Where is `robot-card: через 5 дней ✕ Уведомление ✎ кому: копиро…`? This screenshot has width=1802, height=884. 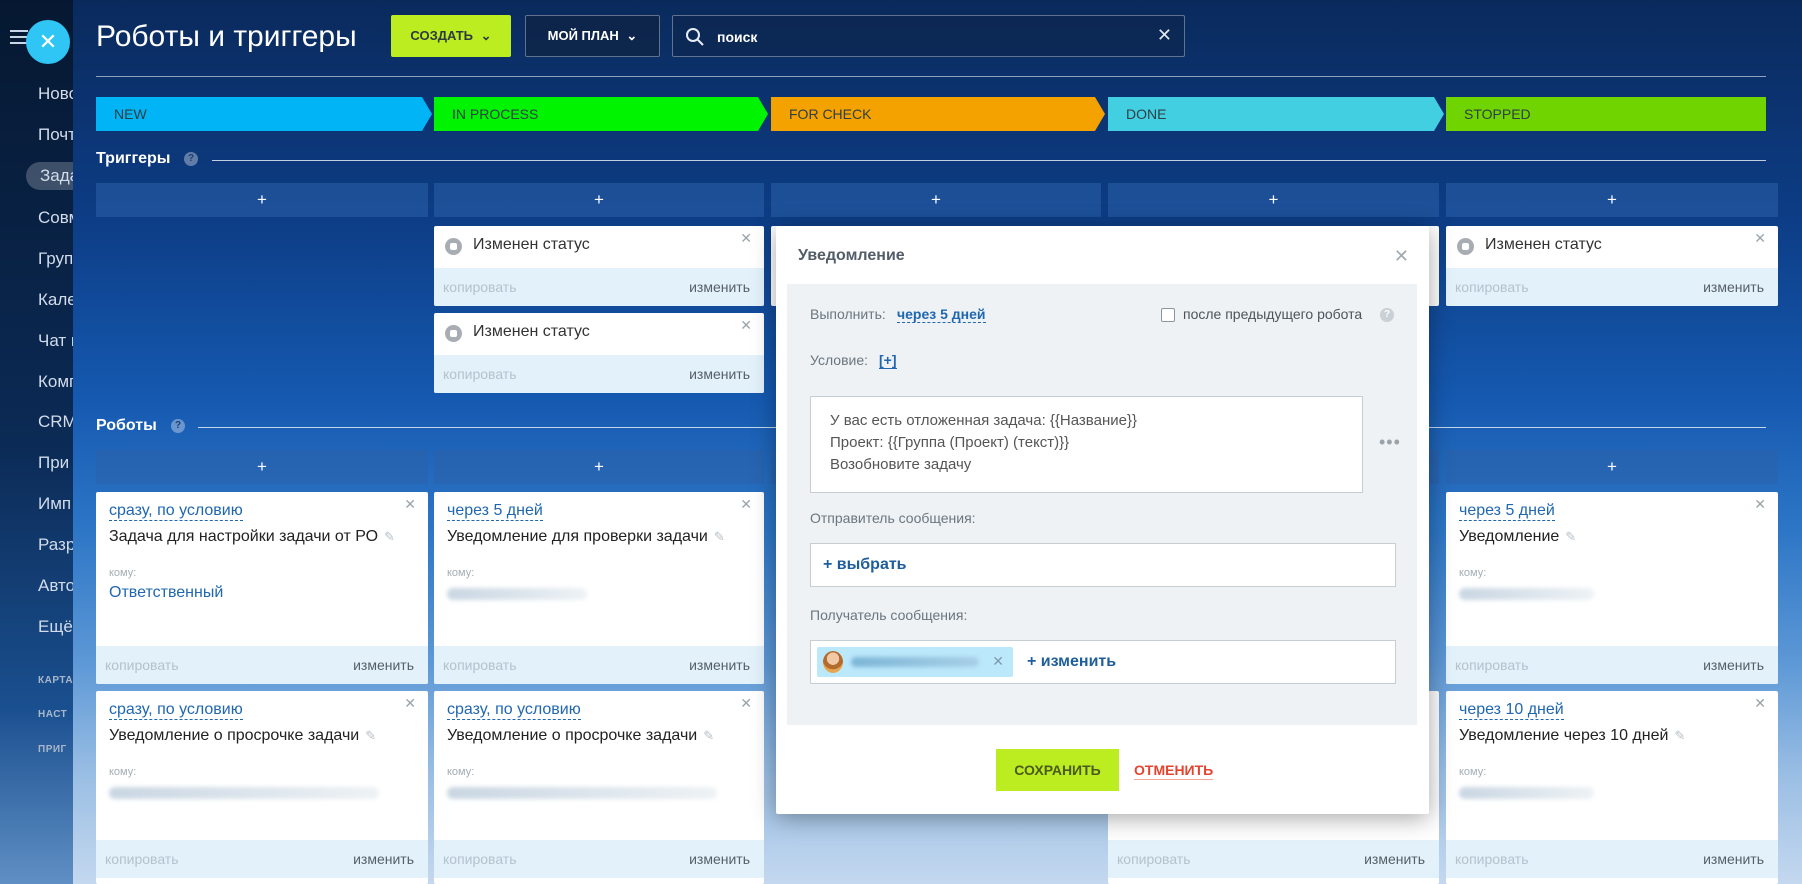 robot-card: через 5 дней ✕ Уведомление ✎ кому: копиро… is located at coordinates (1612, 588).